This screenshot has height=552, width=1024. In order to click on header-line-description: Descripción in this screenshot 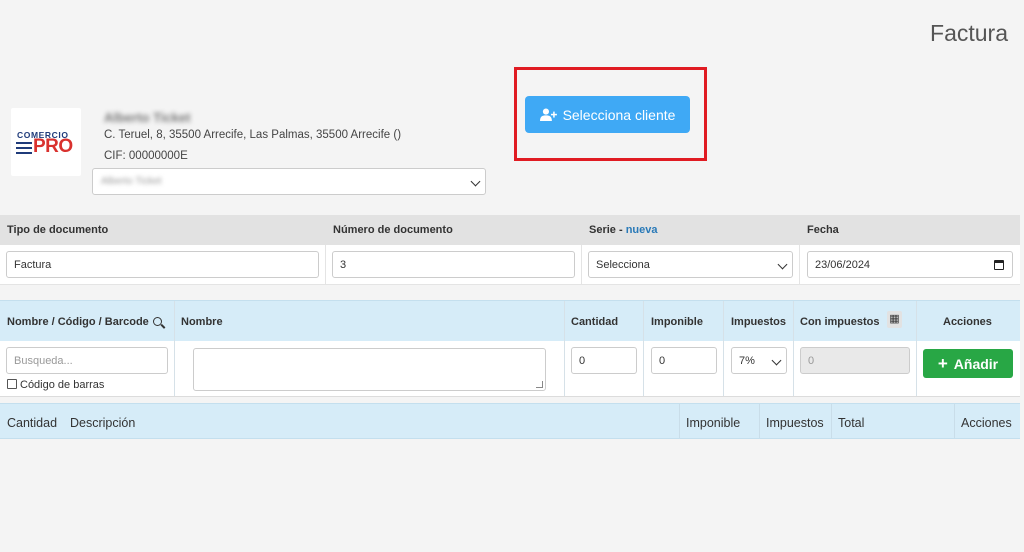, I will do `click(103, 423)`.